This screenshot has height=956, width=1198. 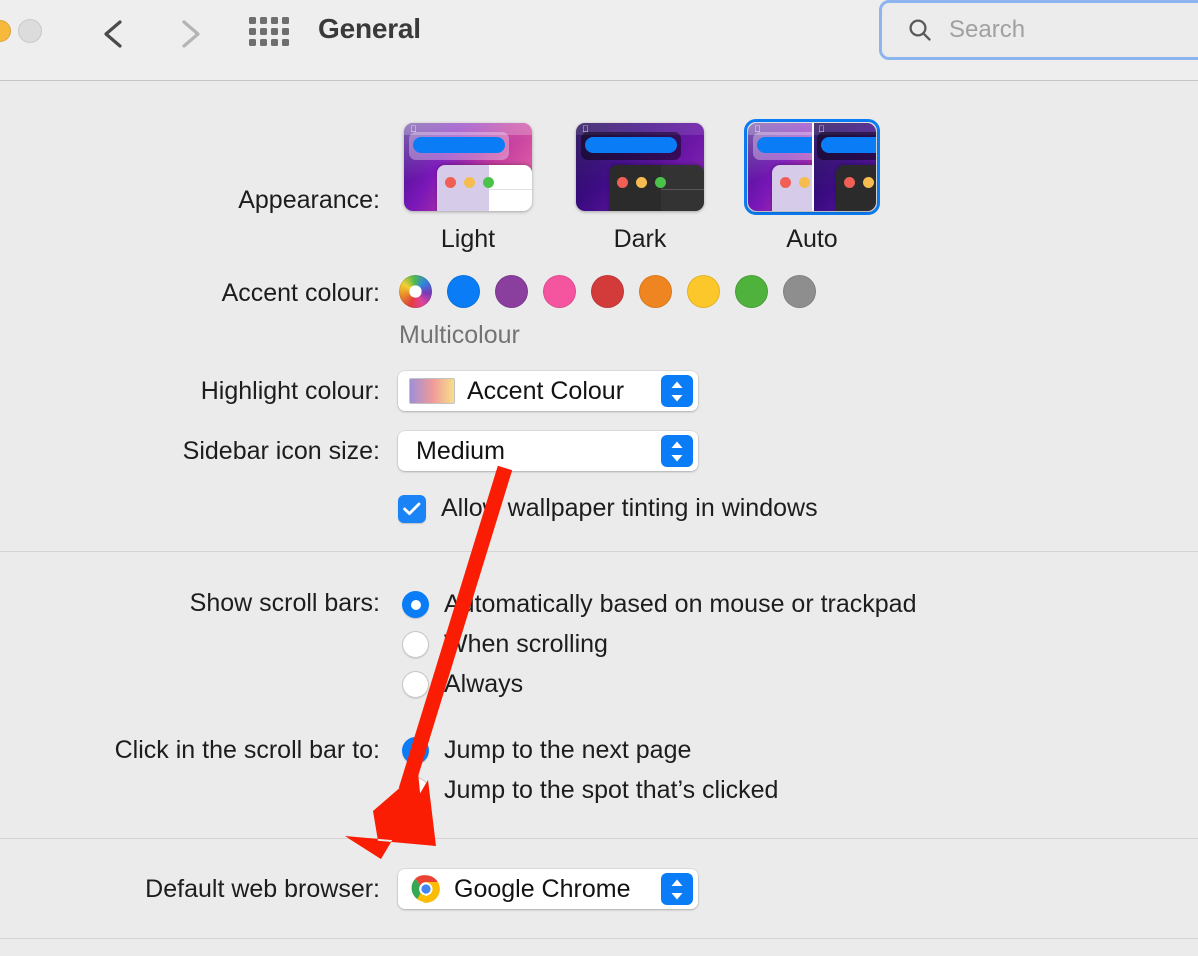 What do you see at coordinates (920, 30) in the screenshot?
I see `search-icon` at bounding box center [920, 30].